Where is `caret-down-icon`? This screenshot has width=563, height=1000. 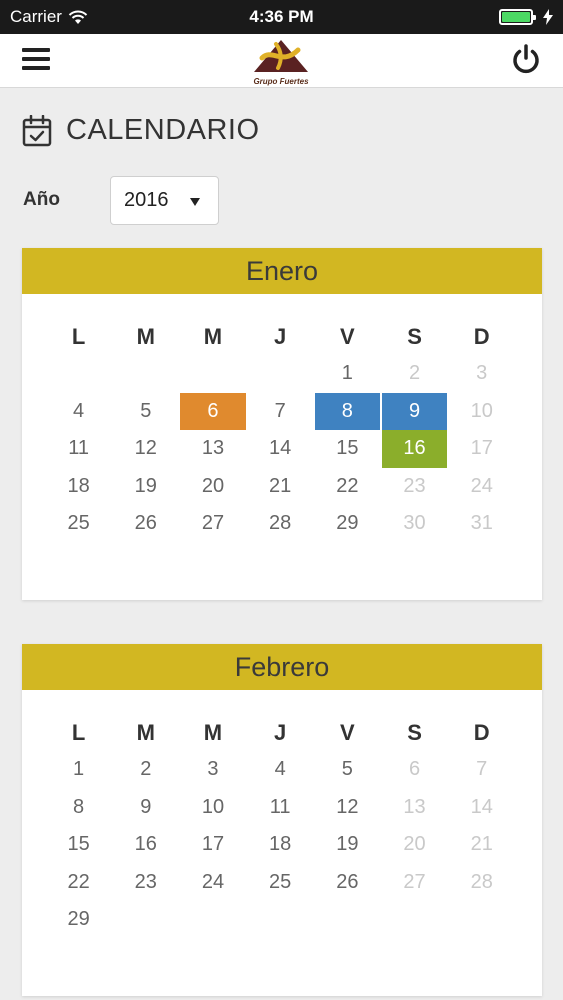 caret-down-icon is located at coordinates (195, 202).